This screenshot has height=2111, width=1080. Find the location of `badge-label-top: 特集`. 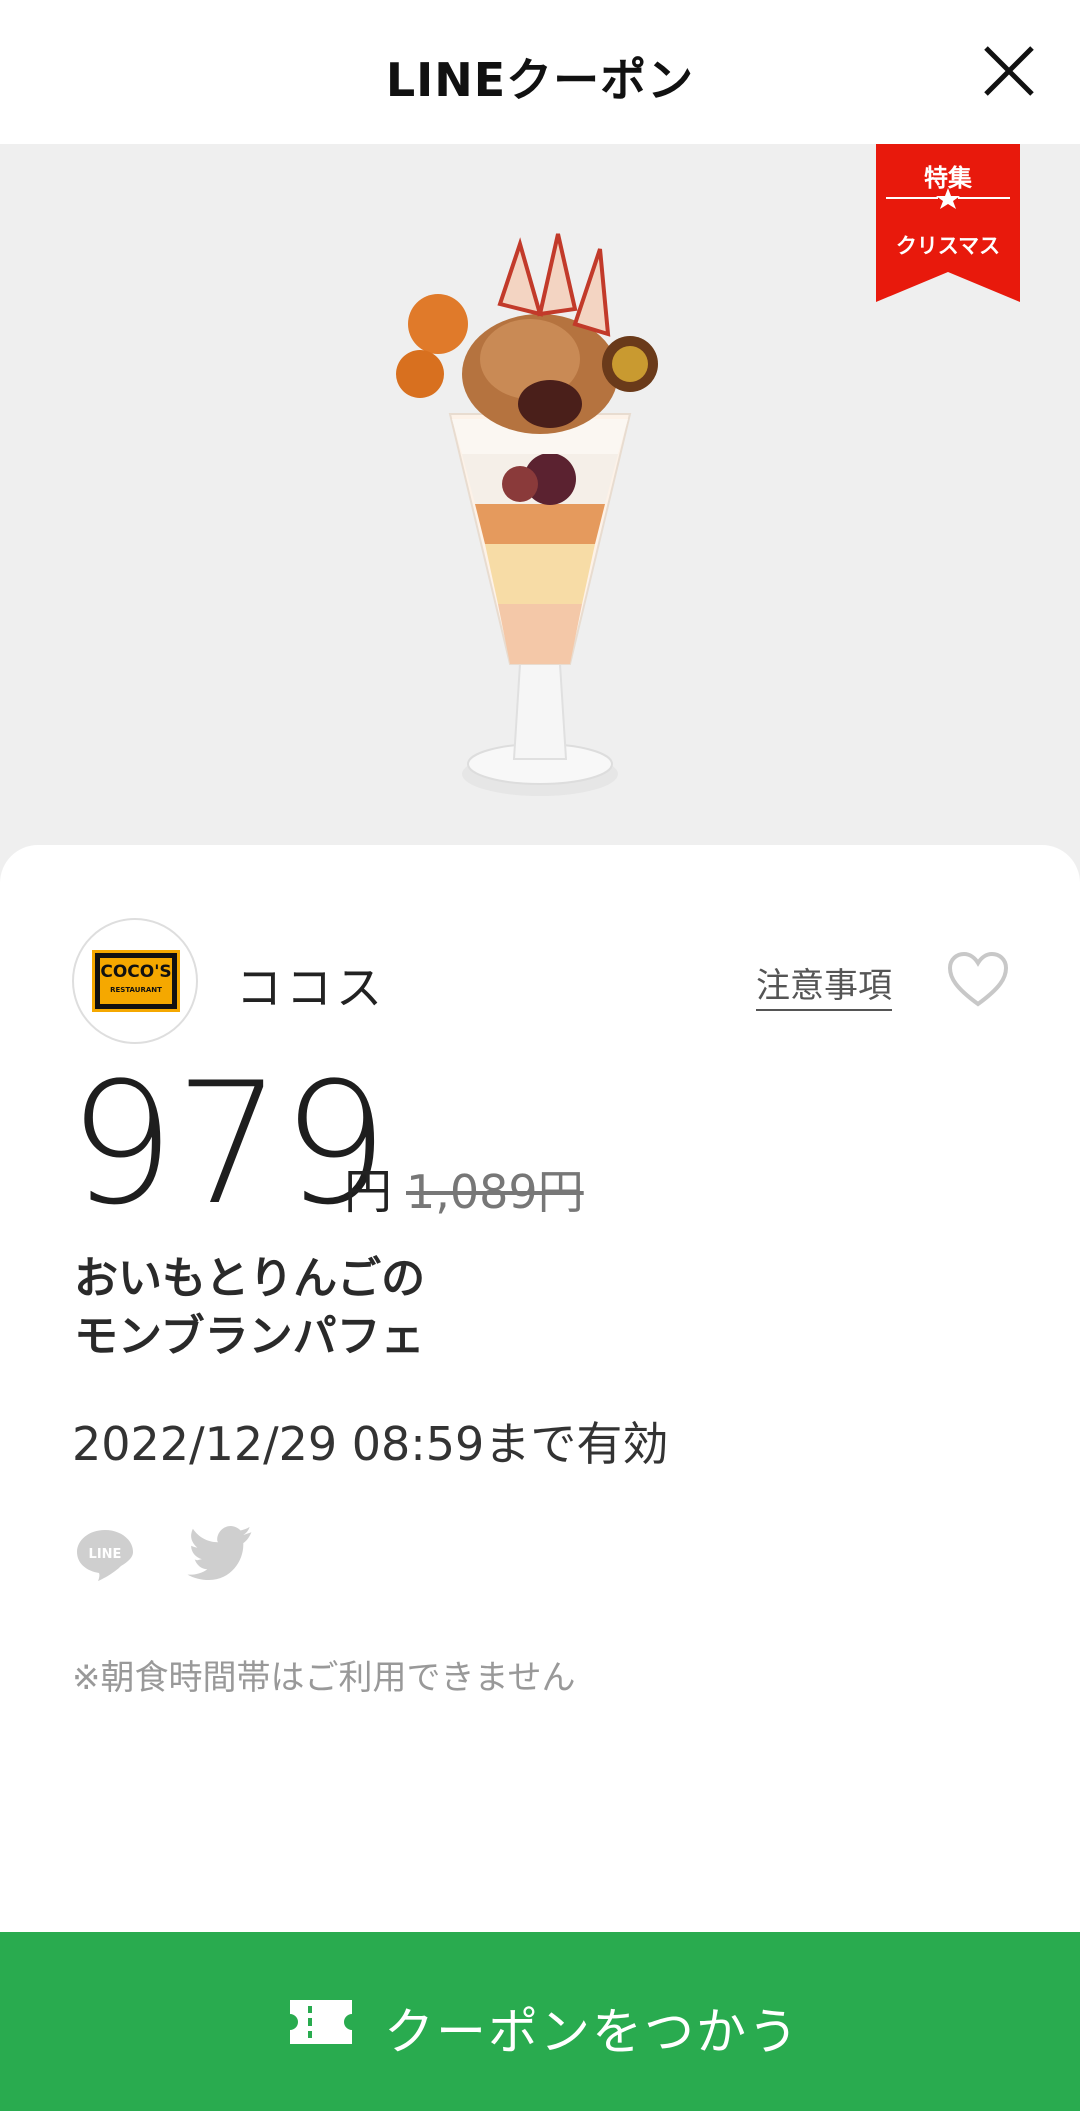

badge-label-top: 特集 is located at coordinates (948, 178).